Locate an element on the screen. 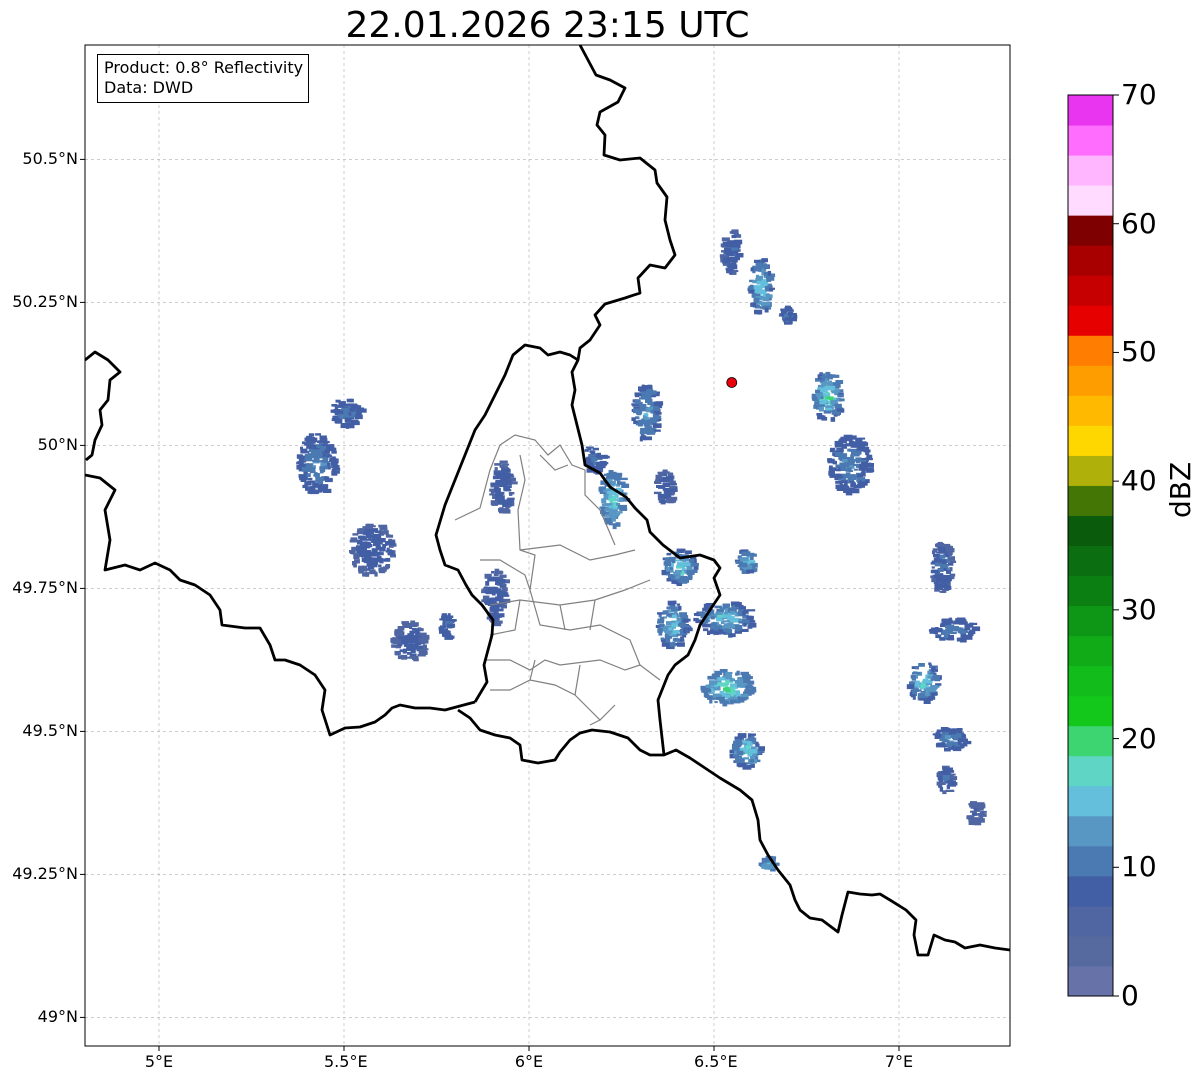 This screenshot has width=1202, height=1081. product-label: Product: 0.8° Reflectivity is located at coordinates (204, 67).